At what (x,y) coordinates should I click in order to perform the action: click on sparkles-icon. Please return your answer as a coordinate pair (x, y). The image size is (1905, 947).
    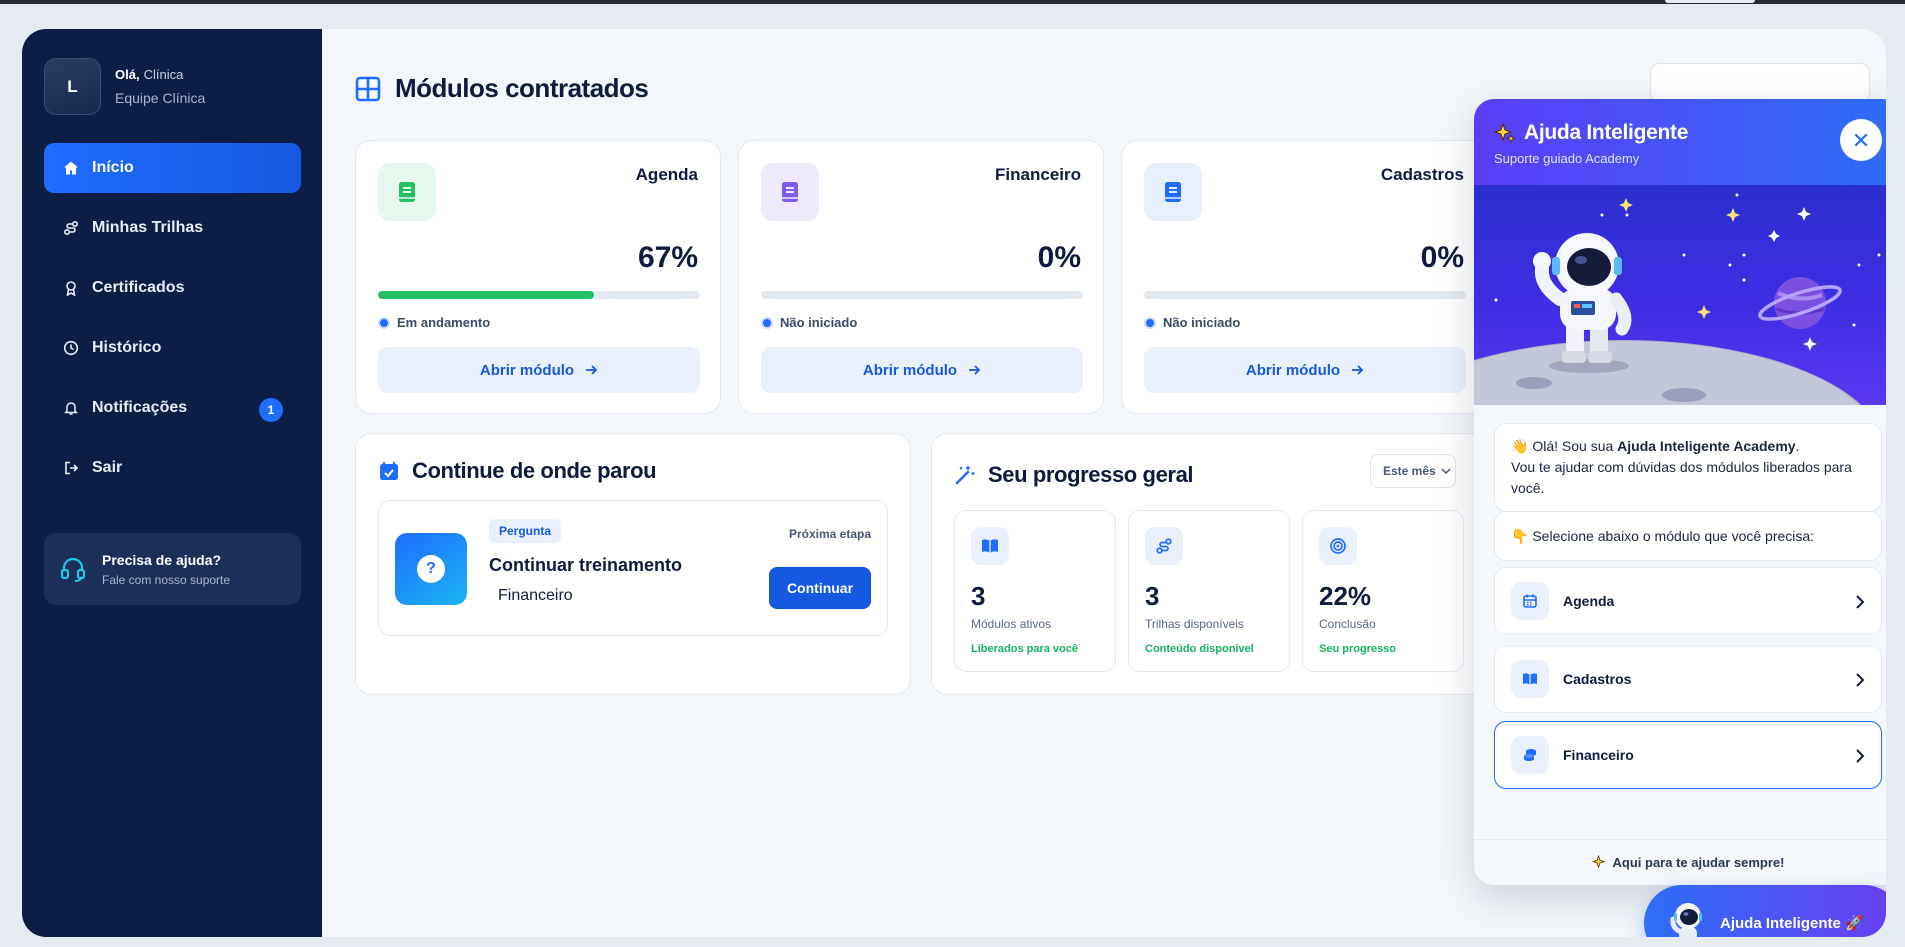
    Looking at the image, I should click on (1598, 862).